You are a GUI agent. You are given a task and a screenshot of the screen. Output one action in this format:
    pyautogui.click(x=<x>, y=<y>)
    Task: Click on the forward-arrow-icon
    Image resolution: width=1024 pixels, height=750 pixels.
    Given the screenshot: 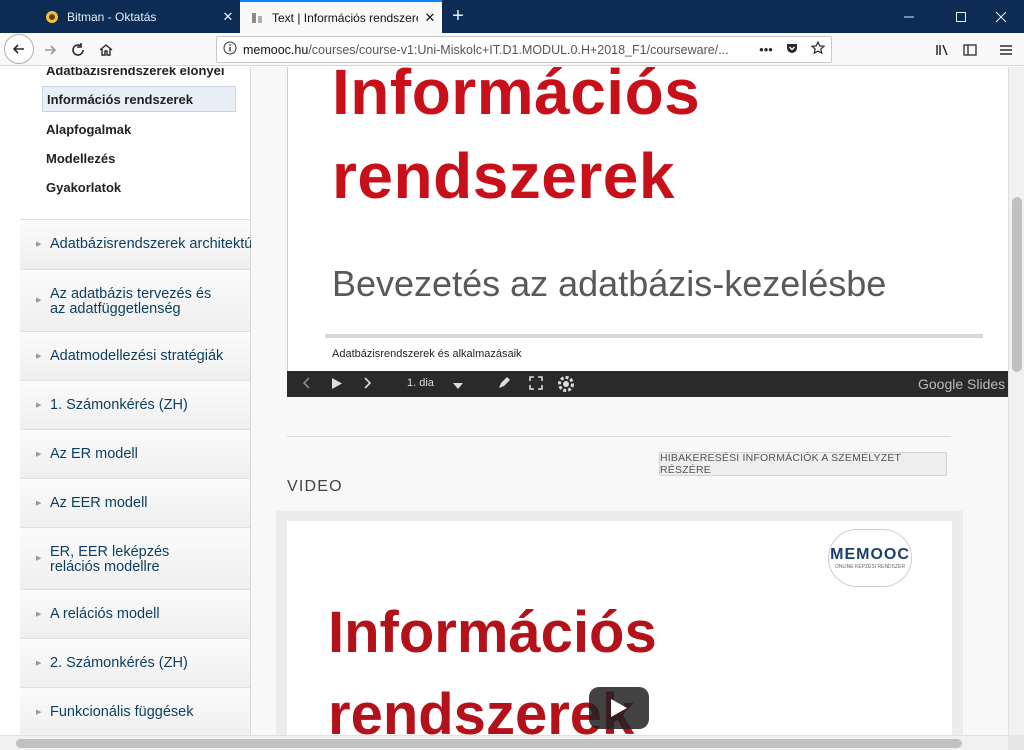 What is the action you would take?
    pyautogui.click(x=51, y=50)
    